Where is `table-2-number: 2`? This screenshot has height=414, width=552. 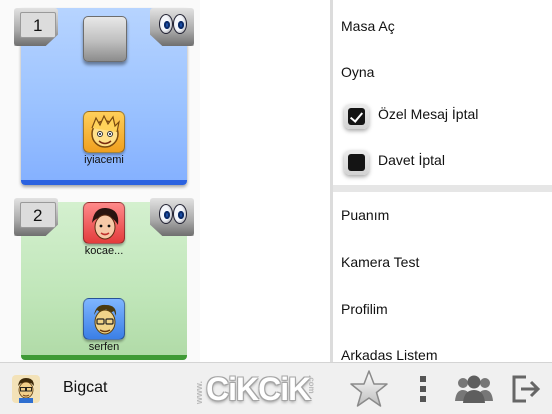 table-2-number: 2 is located at coordinates (38, 215).